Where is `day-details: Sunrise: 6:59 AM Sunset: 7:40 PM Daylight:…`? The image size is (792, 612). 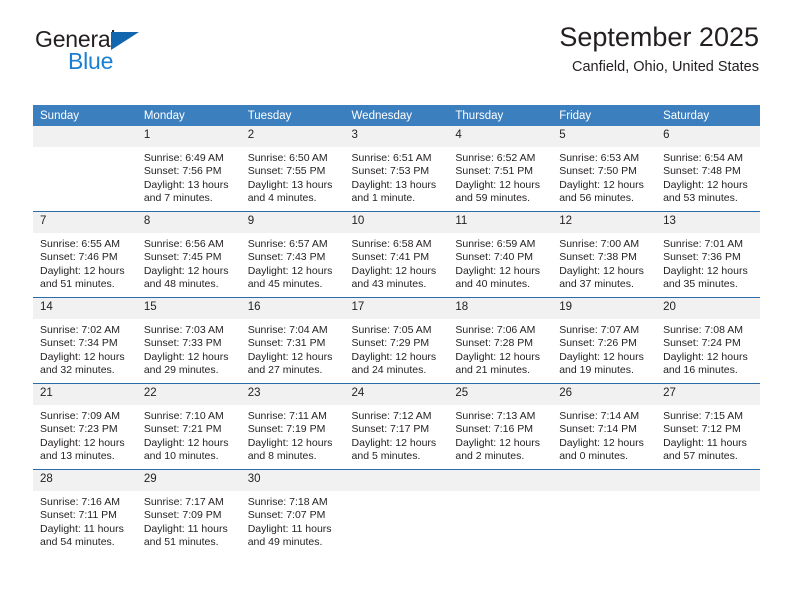 day-details: Sunrise: 6:59 AM Sunset: 7:40 PM Daylight:… is located at coordinates (500, 262).